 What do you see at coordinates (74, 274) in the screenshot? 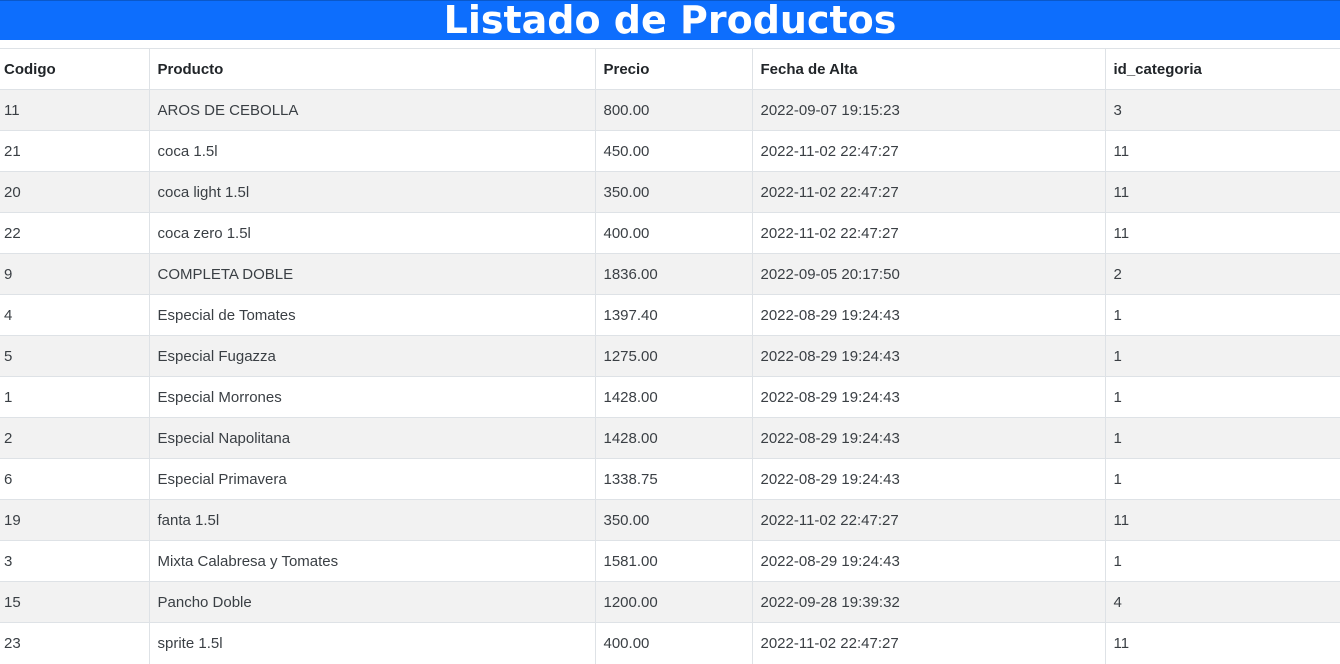
I see `cell-codigo: 9` at bounding box center [74, 274].